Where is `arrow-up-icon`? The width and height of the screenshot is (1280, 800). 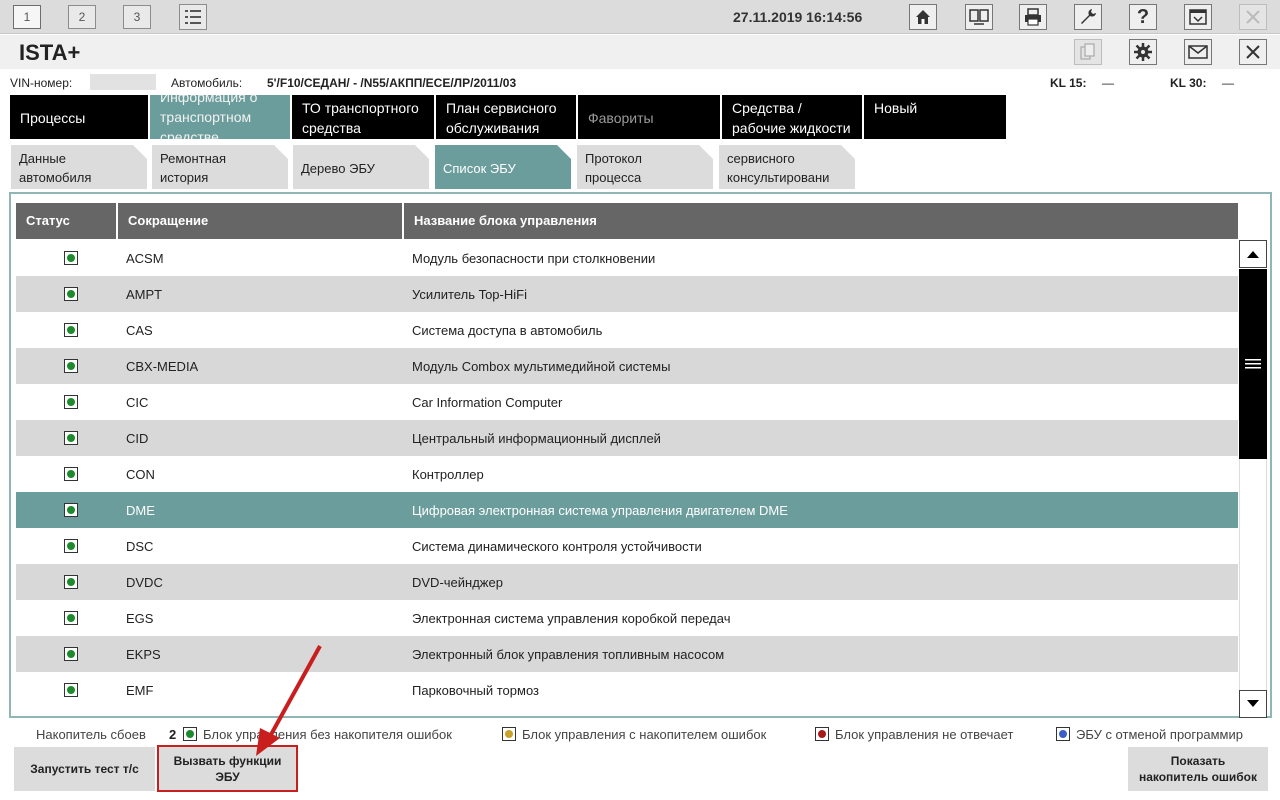 arrow-up-icon is located at coordinates (1253, 254).